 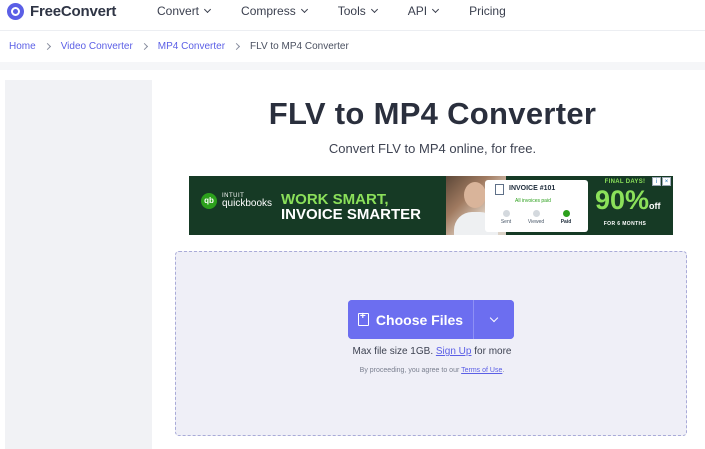 I want to click on main-nav: Convert Compress Tools API Pricing, so click(x=347, y=11).